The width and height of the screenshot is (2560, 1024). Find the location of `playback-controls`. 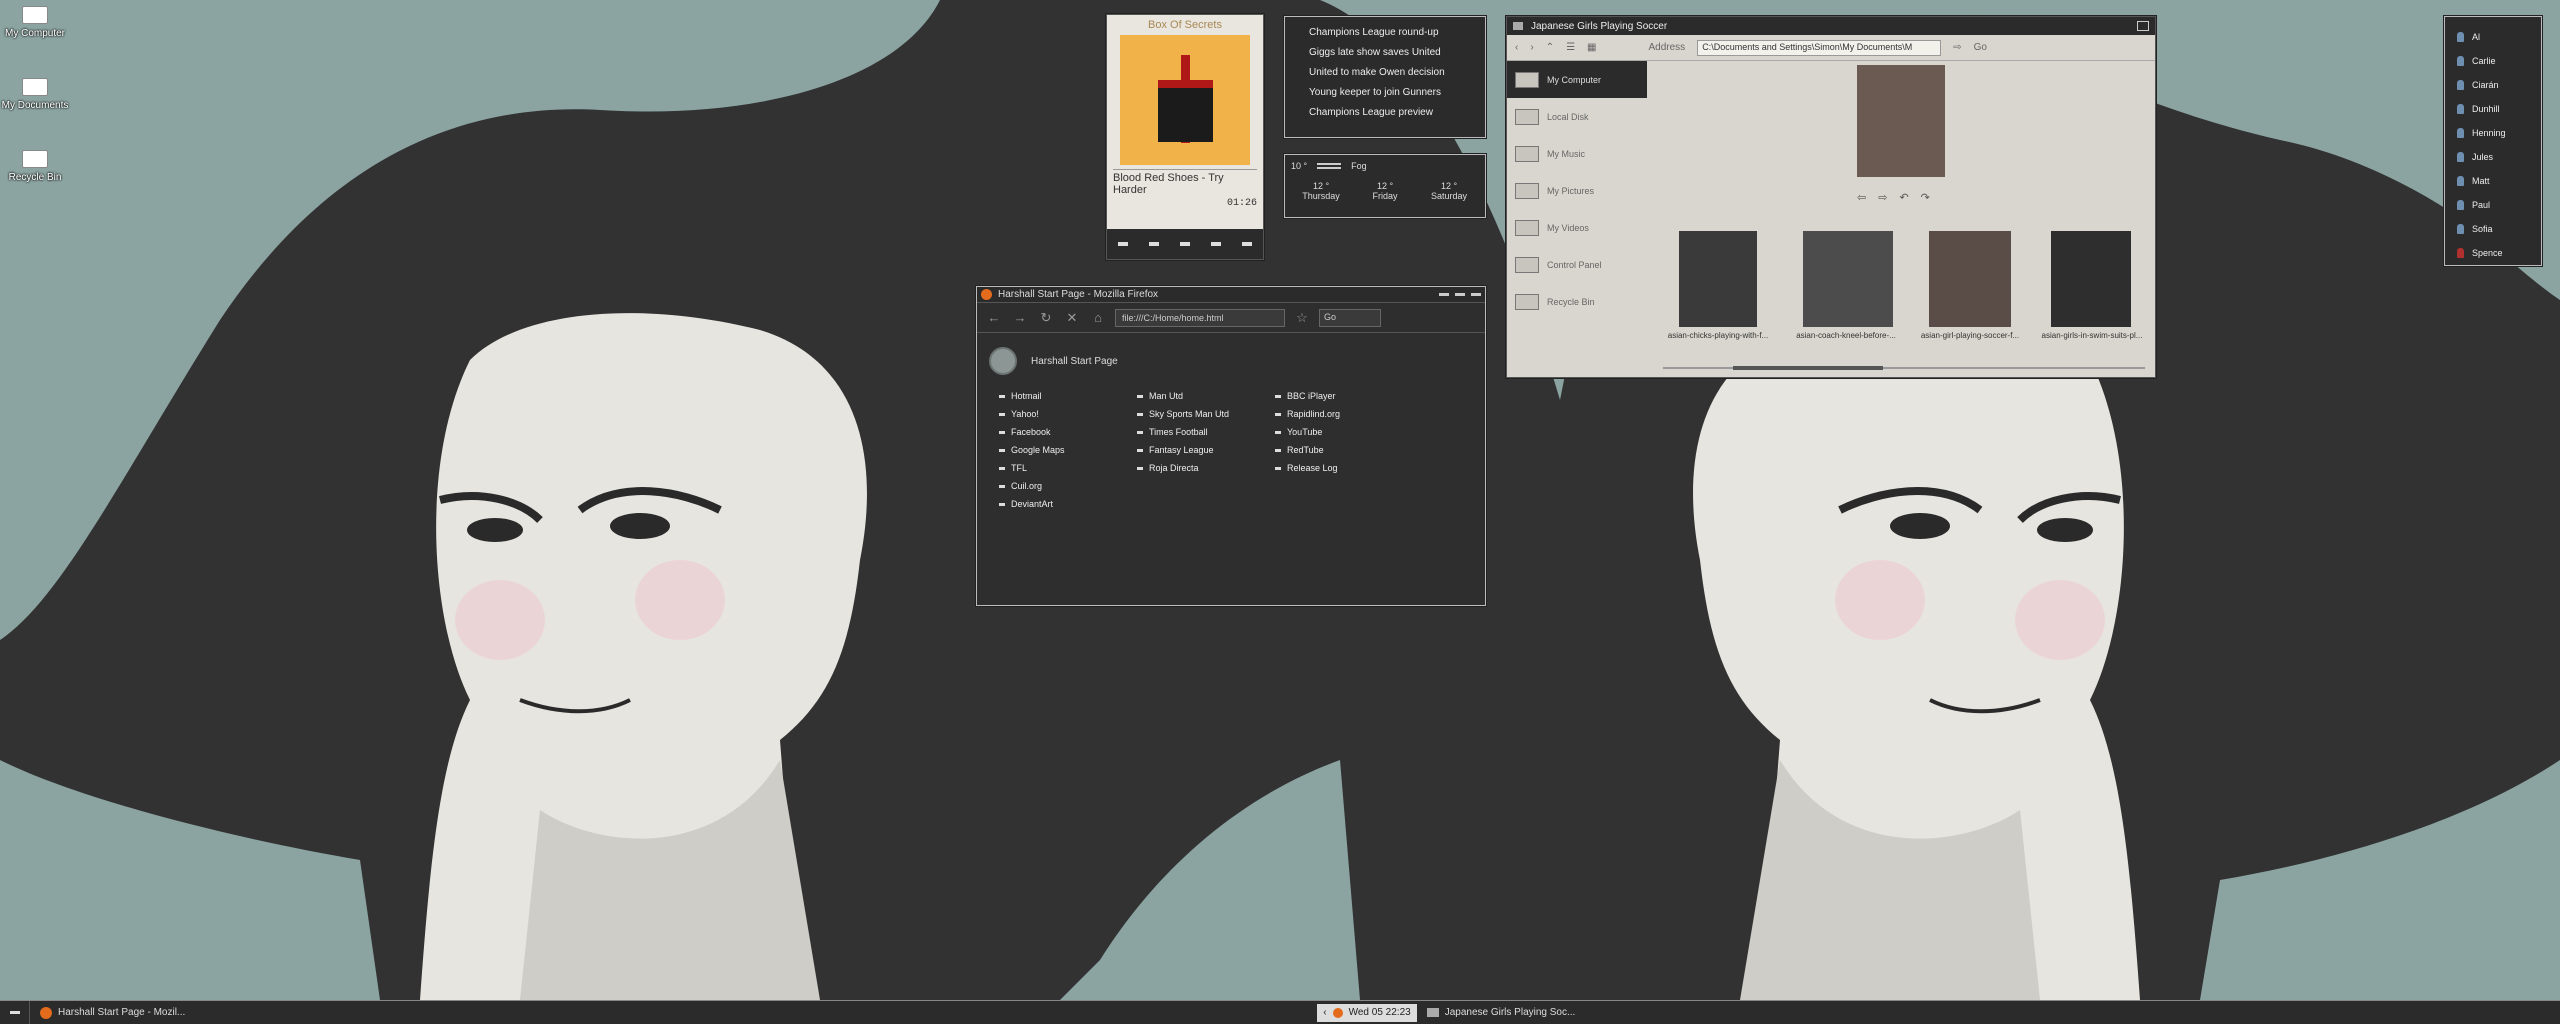

playback-controls is located at coordinates (1185, 244).